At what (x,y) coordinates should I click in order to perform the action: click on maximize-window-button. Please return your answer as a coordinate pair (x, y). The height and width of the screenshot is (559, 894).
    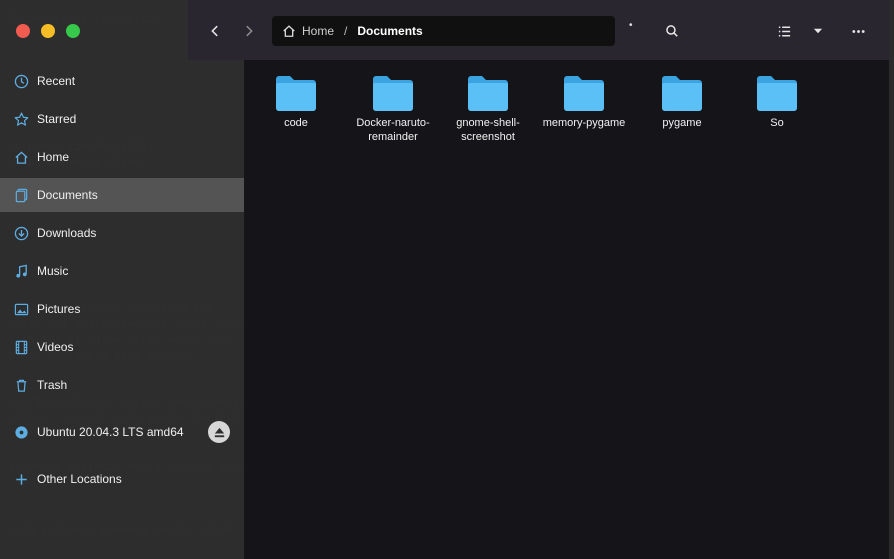
    Looking at the image, I should click on (73, 31).